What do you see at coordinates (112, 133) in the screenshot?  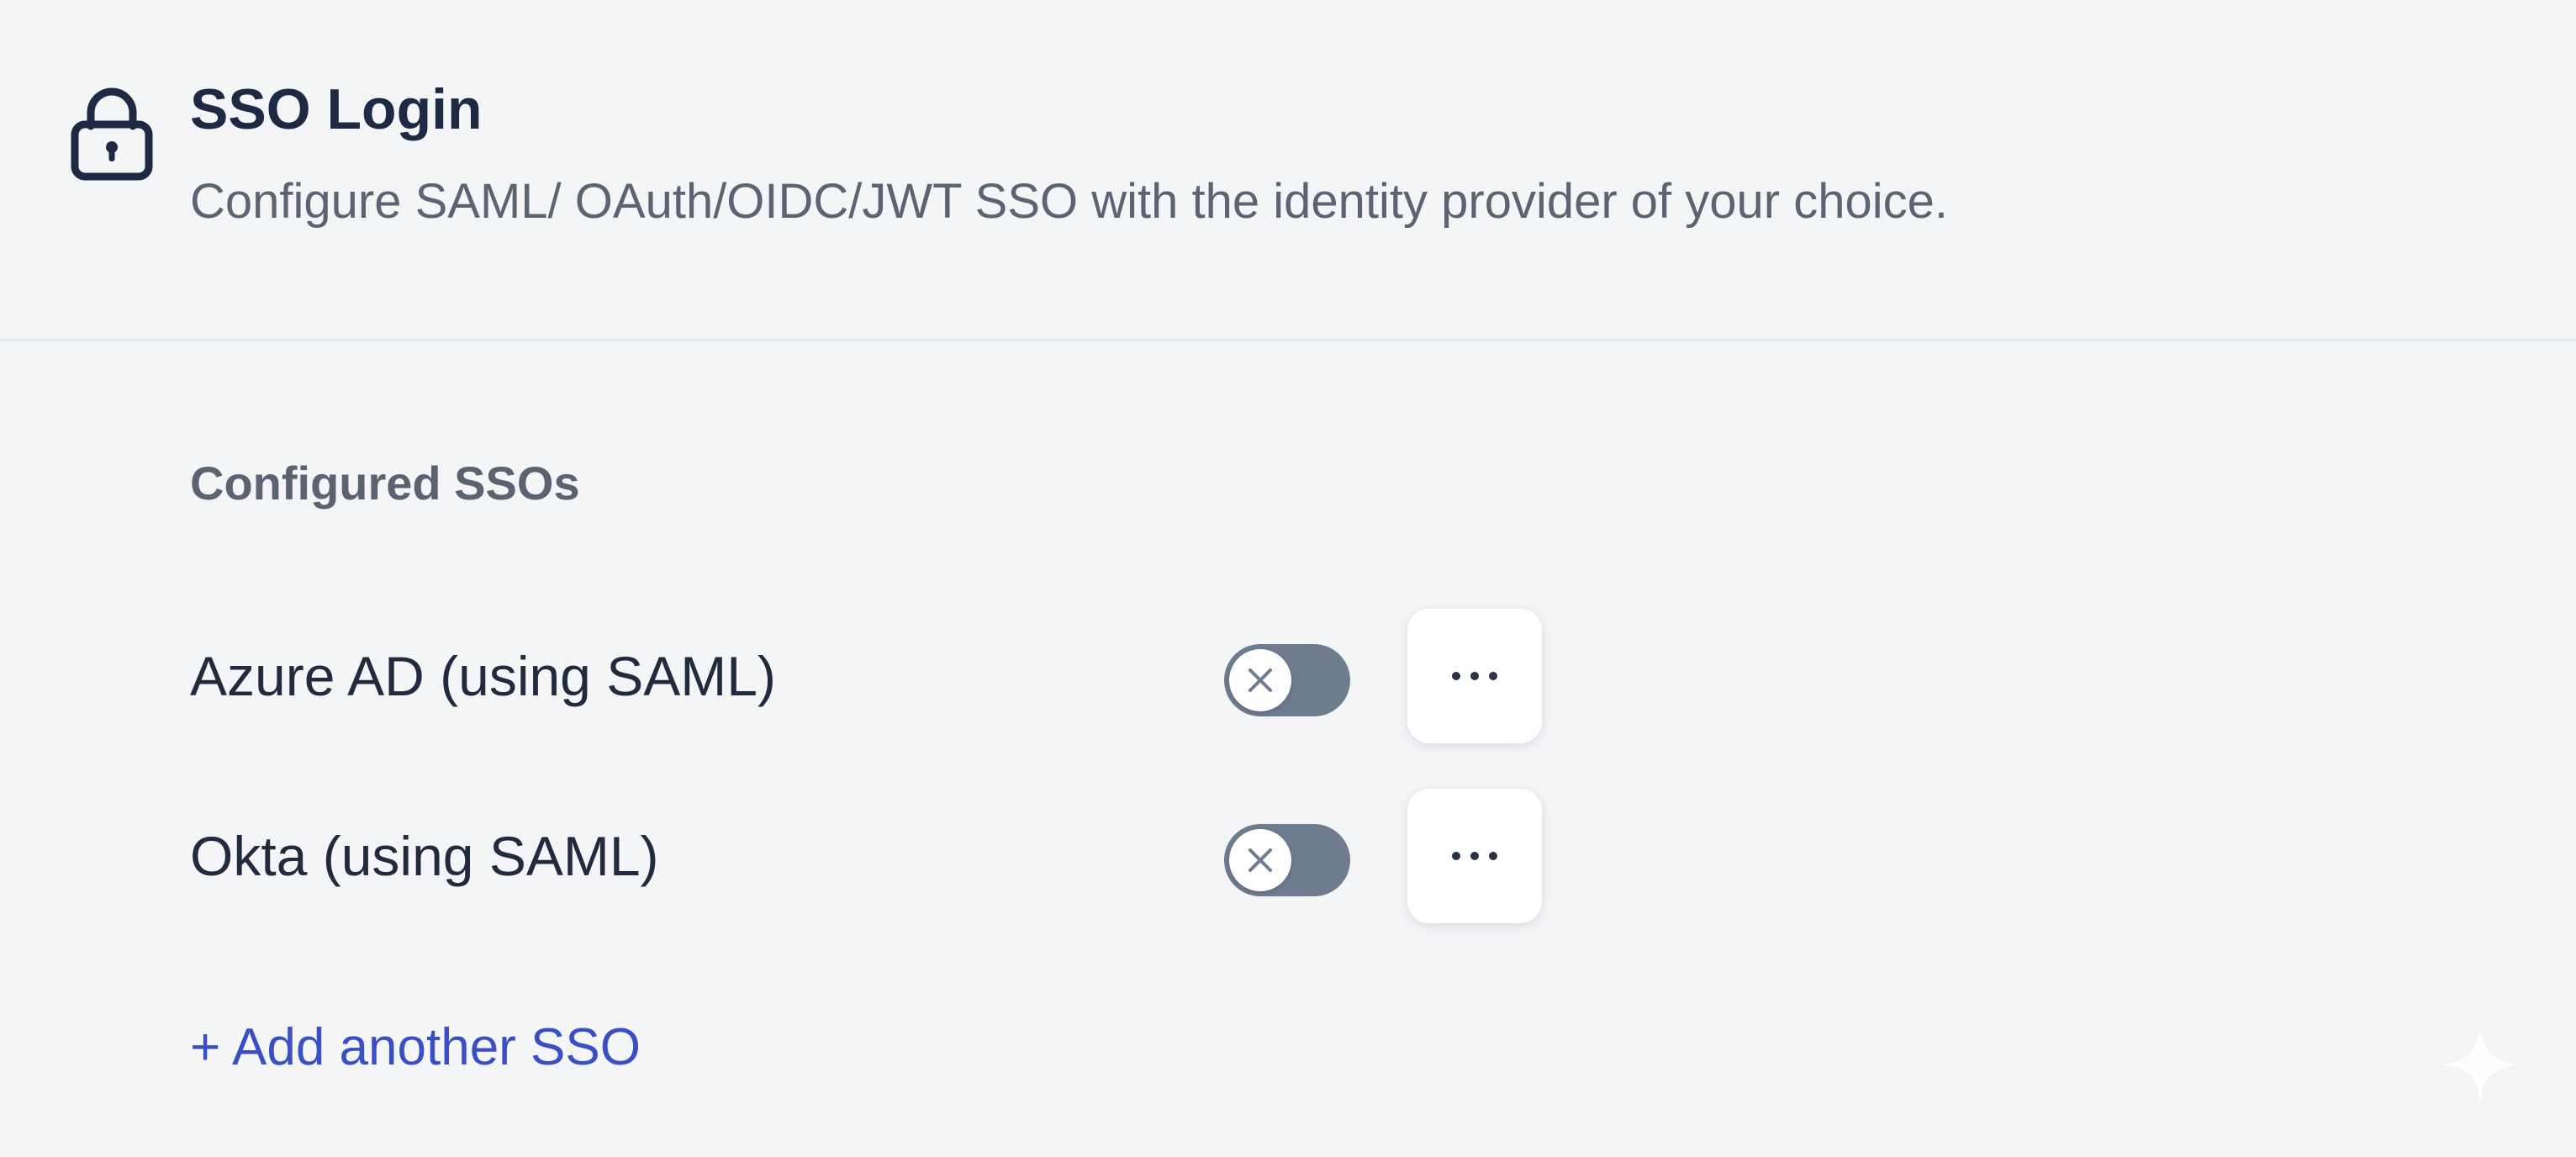 I see `lock-icon` at bounding box center [112, 133].